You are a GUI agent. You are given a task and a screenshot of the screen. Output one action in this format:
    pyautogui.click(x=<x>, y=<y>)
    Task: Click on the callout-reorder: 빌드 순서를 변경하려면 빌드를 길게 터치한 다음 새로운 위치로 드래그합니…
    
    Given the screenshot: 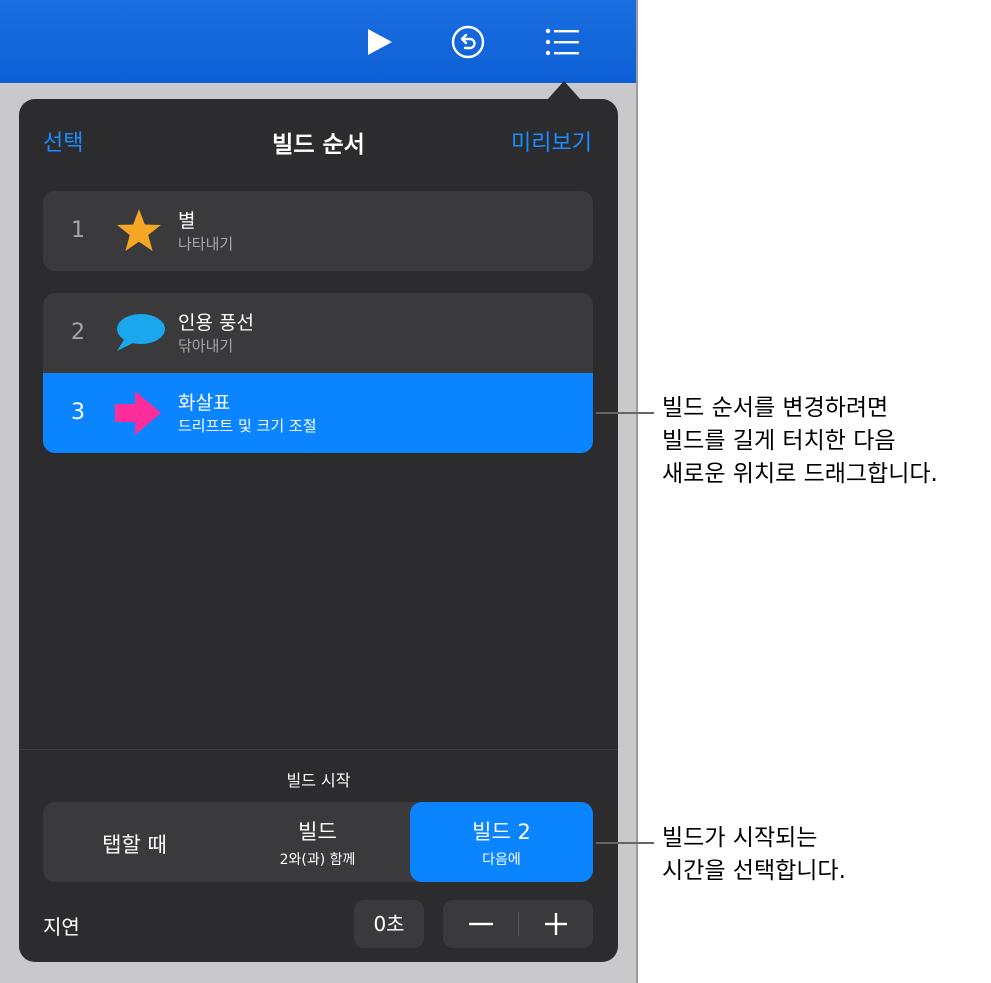 What is the action you would take?
    pyautogui.click(x=800, y=441)
    